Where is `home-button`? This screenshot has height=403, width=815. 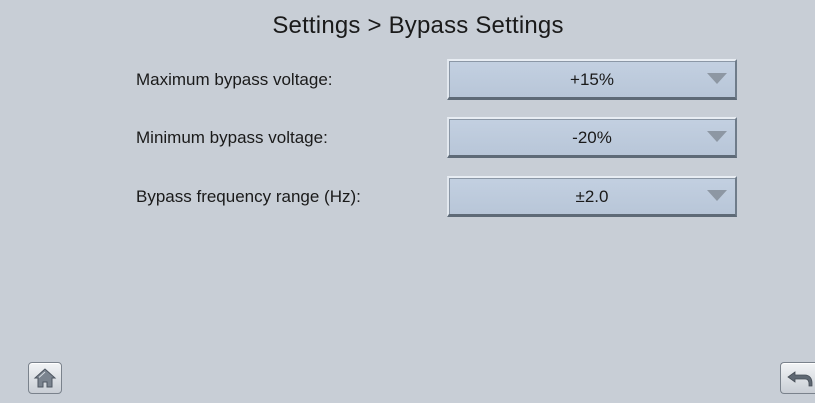 home-button is located at coordinates (45, 378).